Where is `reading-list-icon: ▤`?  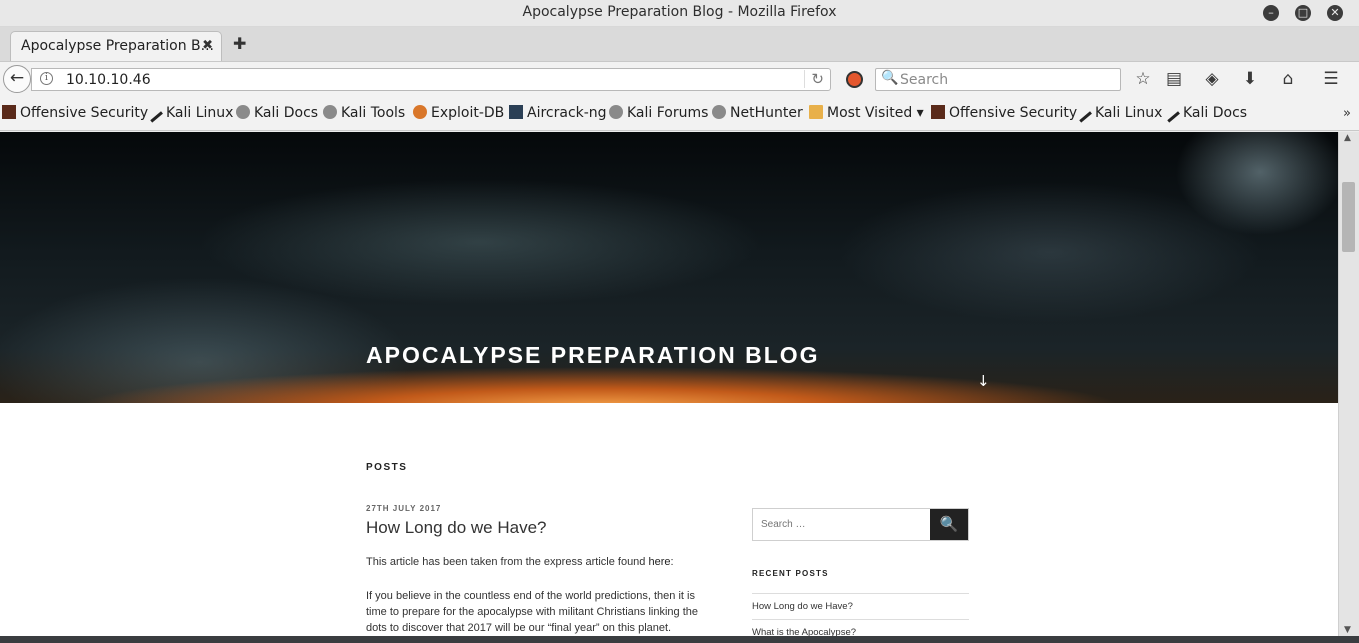
reading-list-icon: ▤ is located at coordinates (1174, 79).